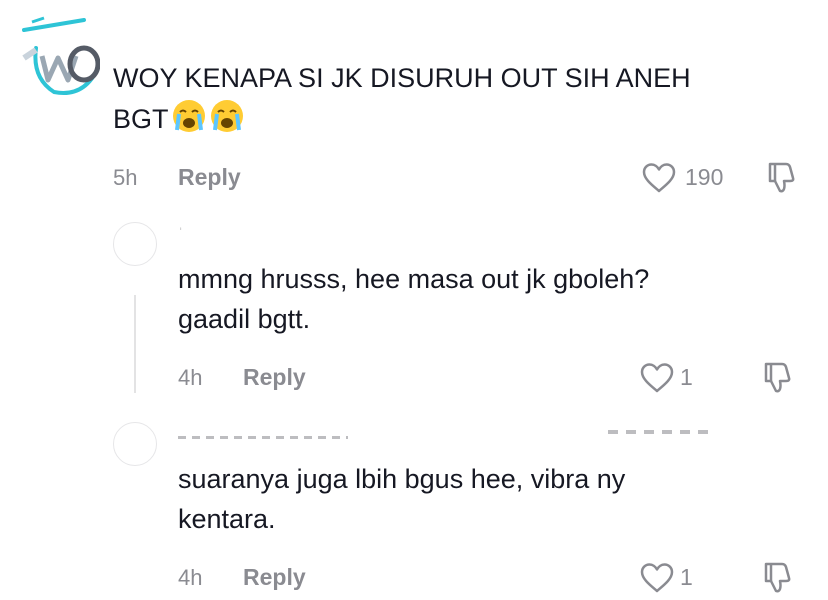 The width and height of the screenshot is (828, 600). I want to click on reply2-line1: suaranya juga lbih bgus hee, vibra ny, so click(402, 479).